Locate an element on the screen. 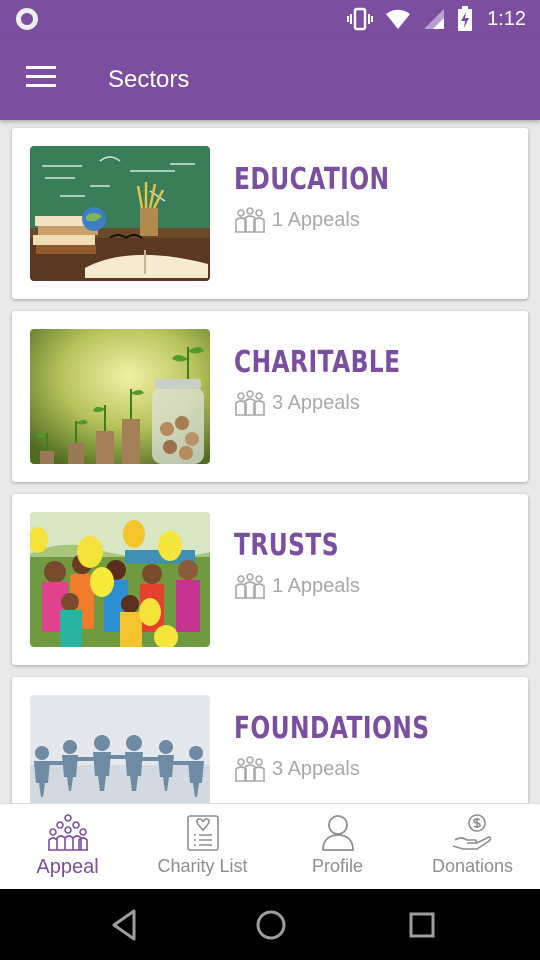 Image resolution: width=540 pixels, height=960 pixels. system-navigation-bar is located at coordinates (270, 924).